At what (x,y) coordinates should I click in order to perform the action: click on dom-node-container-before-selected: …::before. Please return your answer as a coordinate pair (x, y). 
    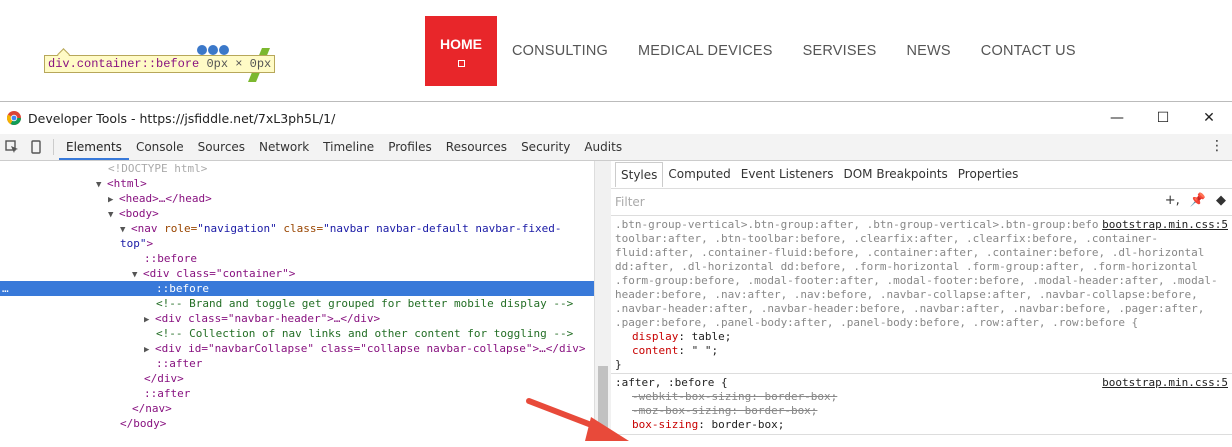
    Looking at the image, I should click on (297, 288).